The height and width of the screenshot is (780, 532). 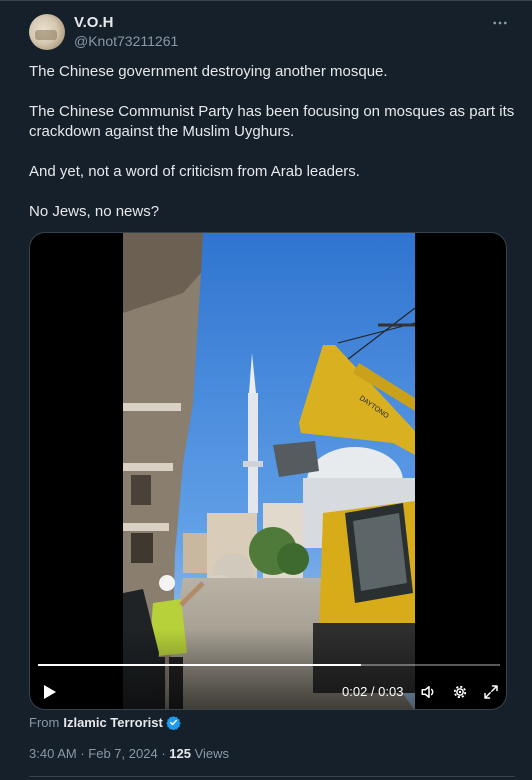 I want to click on volume-button, so click(x=429, y=692).